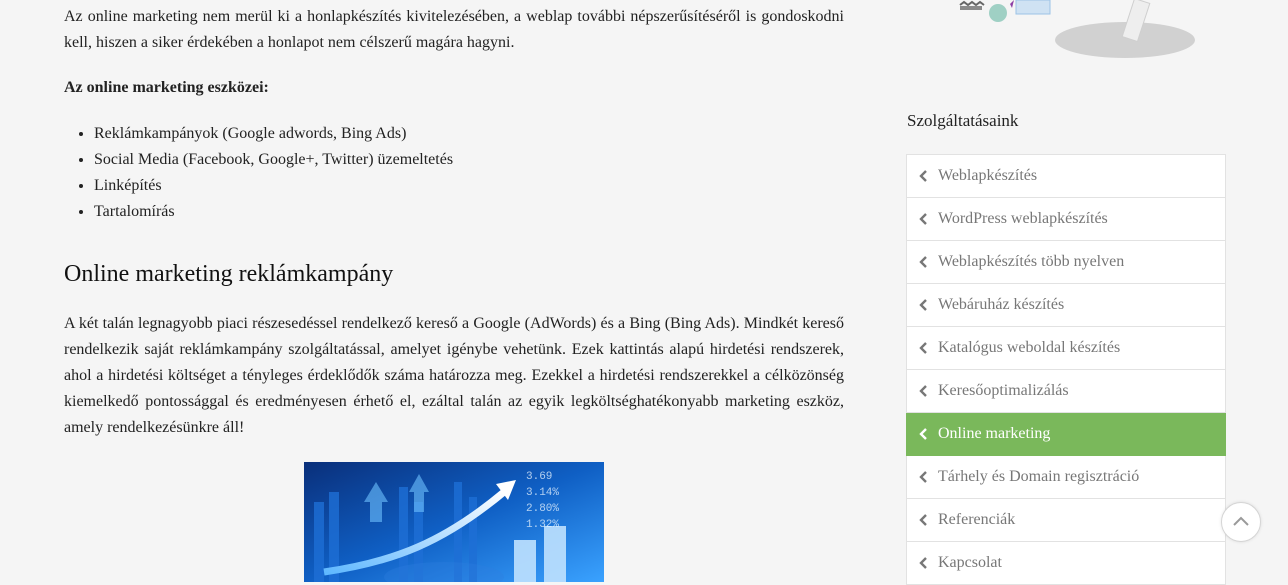 Image resolution: width=1288 pixels, height=585 pixels. What do you see at coordinates (539, 477) in the screenshot?
I see `figure-number: 3.69` at bounding box center [539, 477].